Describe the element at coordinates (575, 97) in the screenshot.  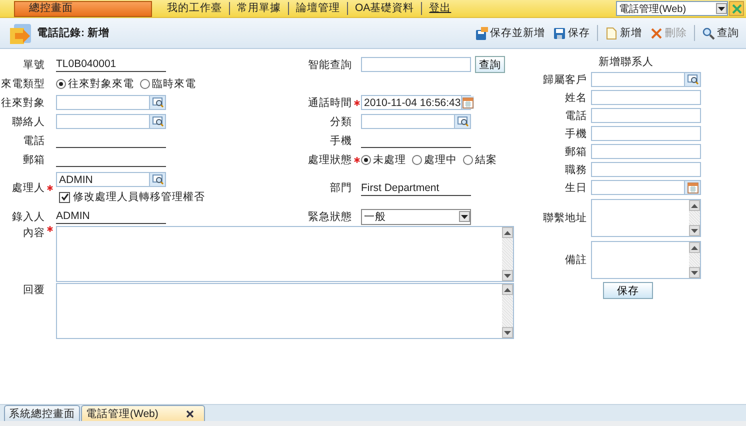
I see `field-label: 姓名` at that location.